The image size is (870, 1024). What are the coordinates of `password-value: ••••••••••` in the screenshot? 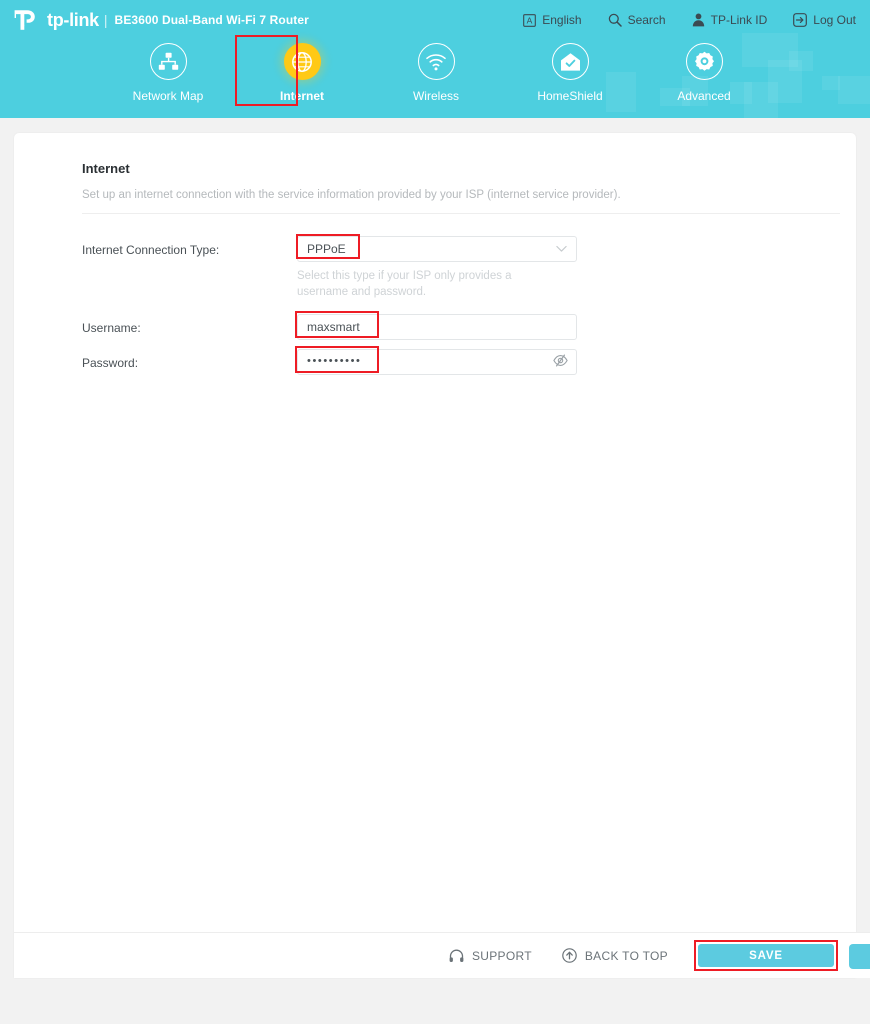 It's located at (334, 361).